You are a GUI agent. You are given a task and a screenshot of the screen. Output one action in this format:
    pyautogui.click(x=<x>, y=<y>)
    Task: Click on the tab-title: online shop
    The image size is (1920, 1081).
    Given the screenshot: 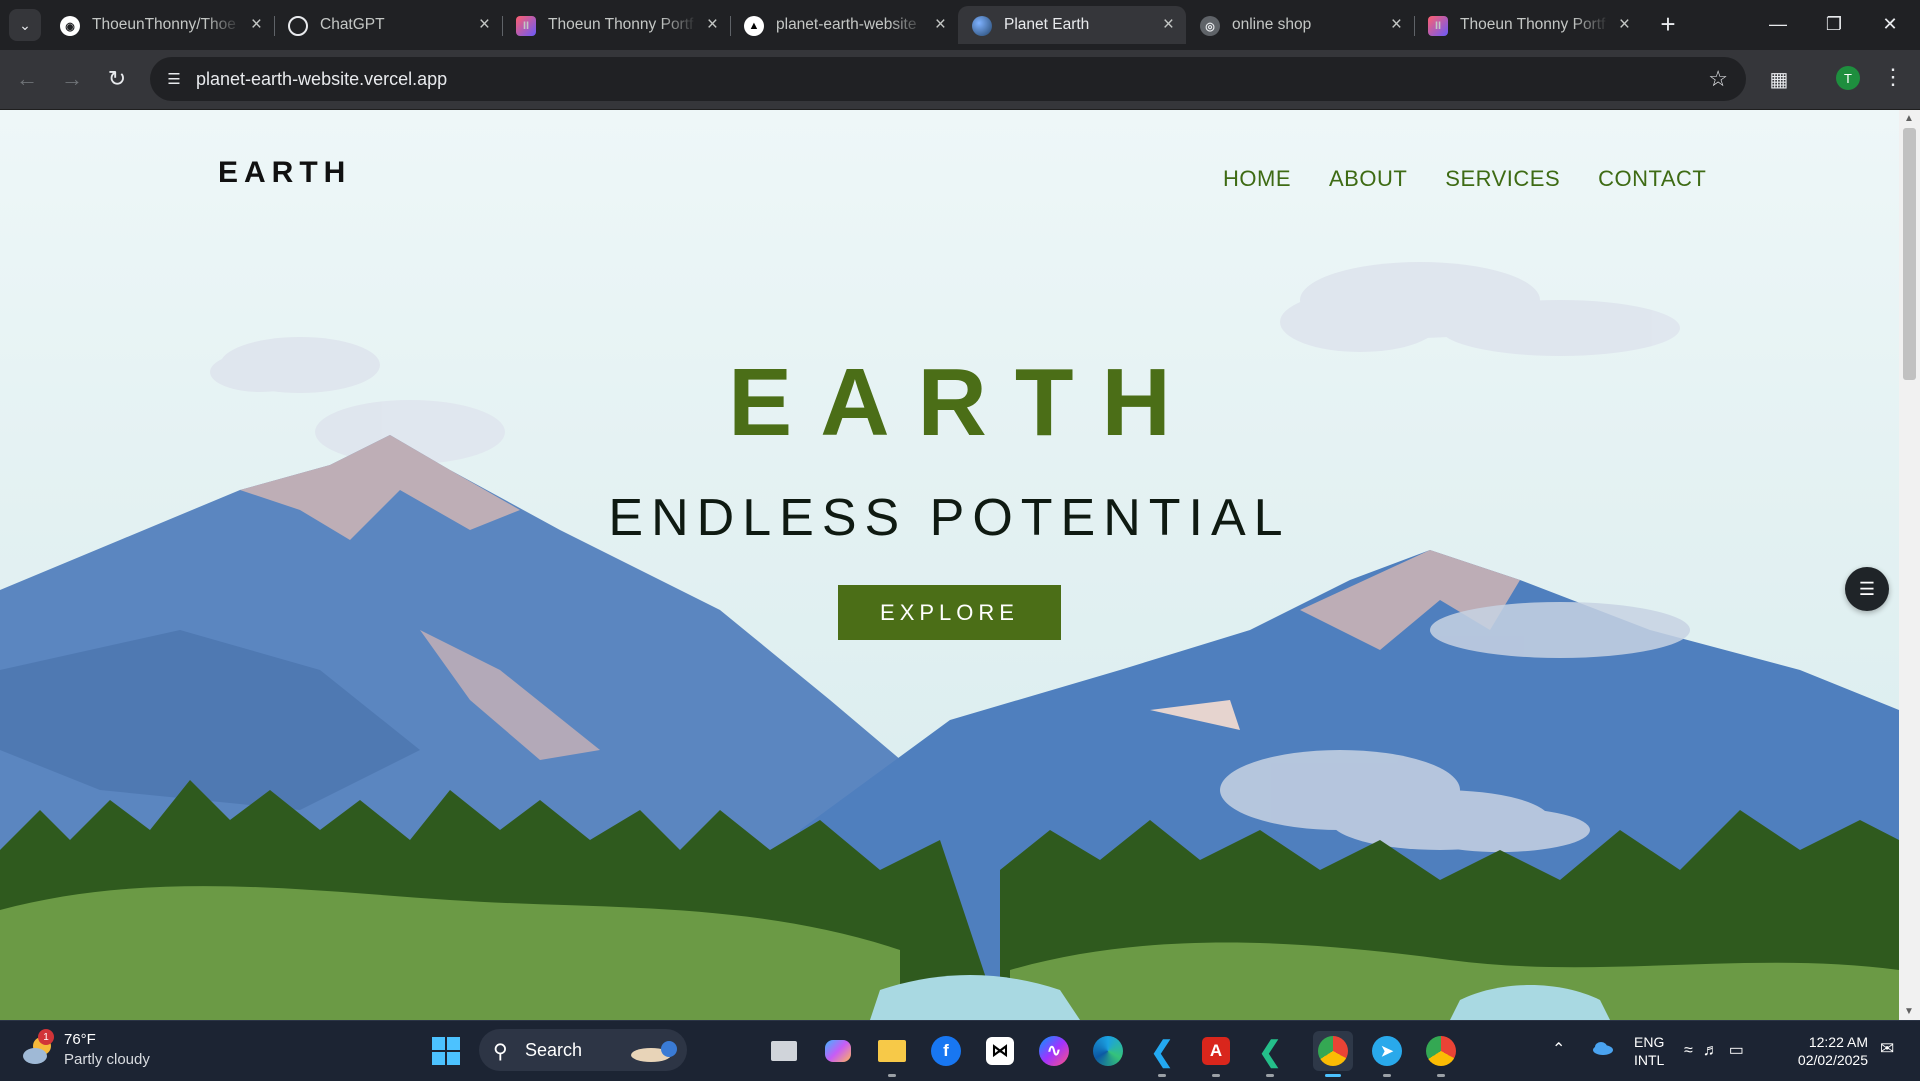 What is the action you would take?
    pyautogui.click(x=1272, y=24)
    